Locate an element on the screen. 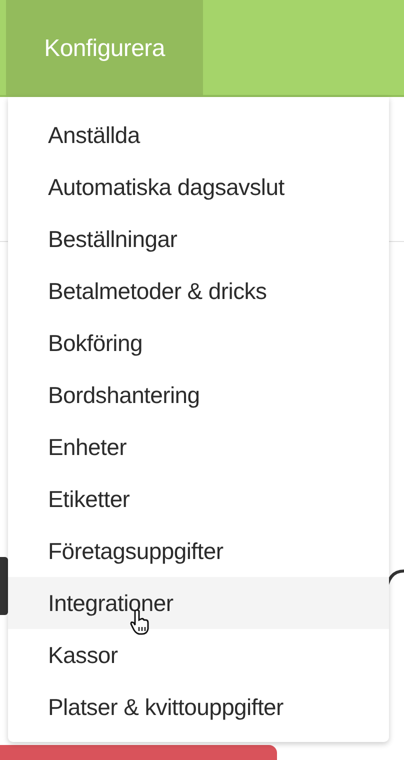 The image size is (404, 760). menu-item: Företagsuppgifter is located at coordinates (198, 551).